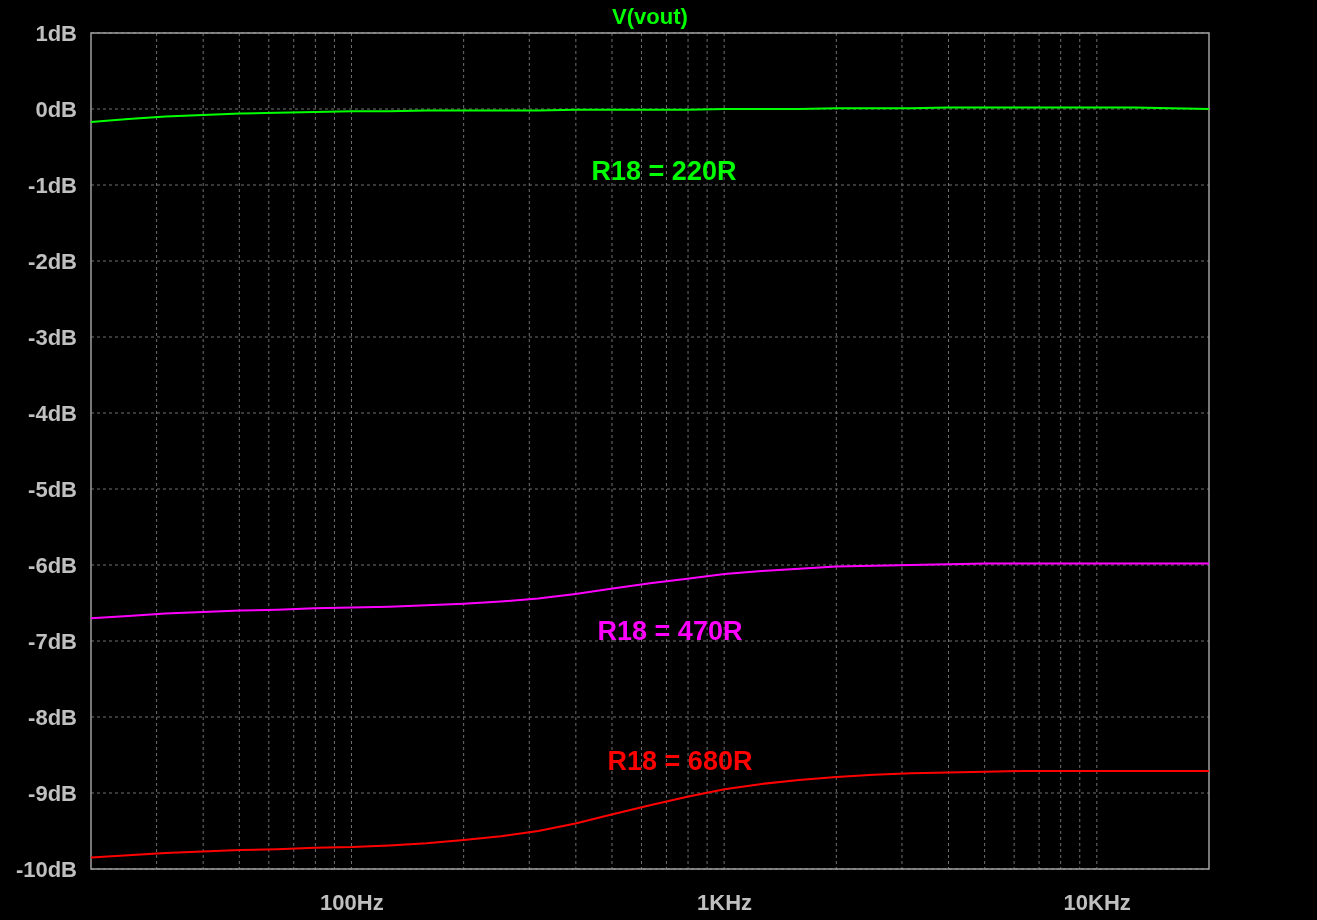 The width and height of the screenshot is (1317, 920). I want to click on y-tick-label: 1dB, so click(56, 33).